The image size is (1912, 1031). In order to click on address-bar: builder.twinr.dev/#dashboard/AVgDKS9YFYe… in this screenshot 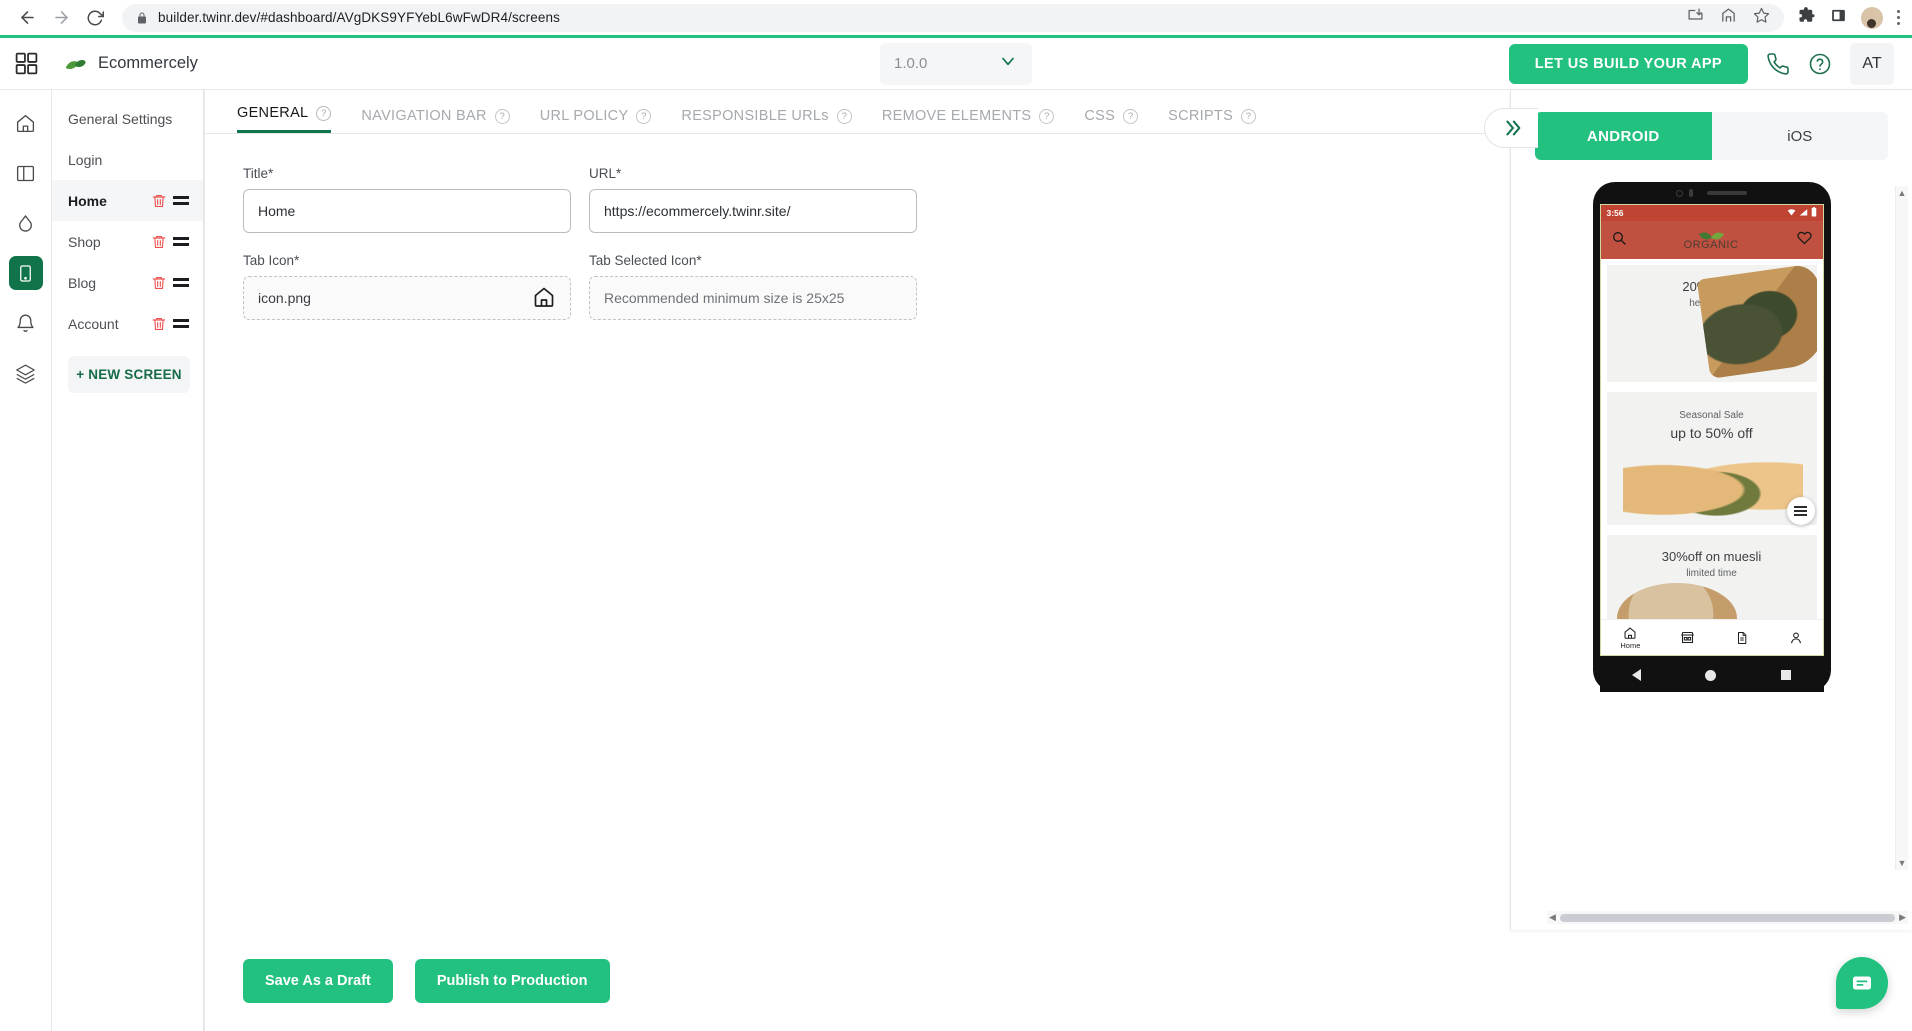, I will do `click(953, 17)`.